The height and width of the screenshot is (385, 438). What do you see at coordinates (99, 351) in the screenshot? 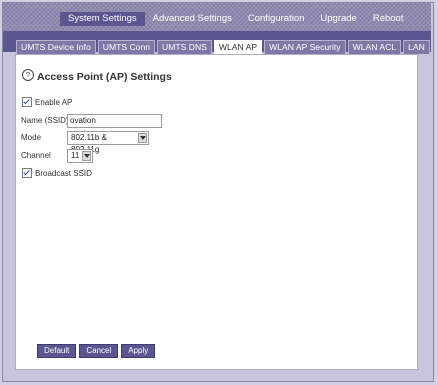
I see `cancel-button: Cancel` at bounding box center [99, 351].